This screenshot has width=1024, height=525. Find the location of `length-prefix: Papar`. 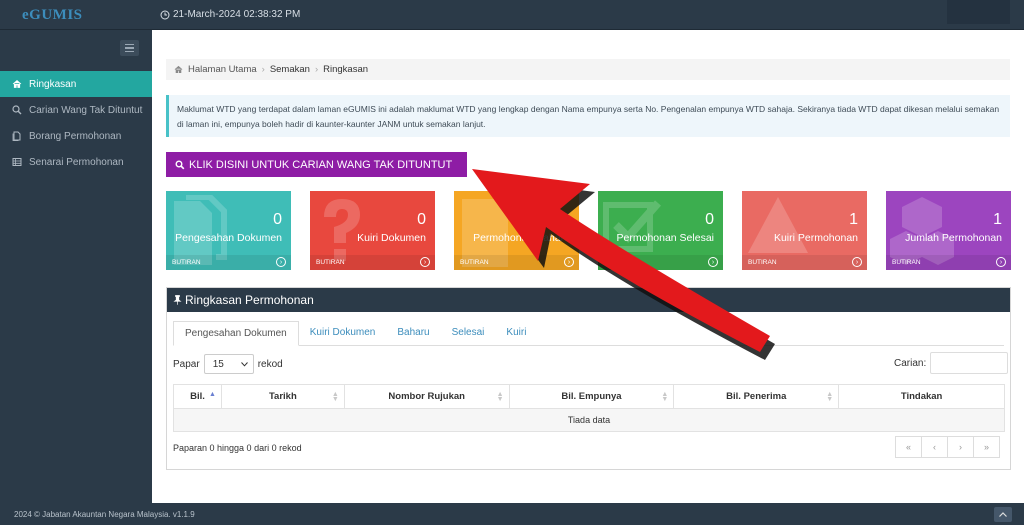

length-prefix: Papar is located at coordinates (186, 364).